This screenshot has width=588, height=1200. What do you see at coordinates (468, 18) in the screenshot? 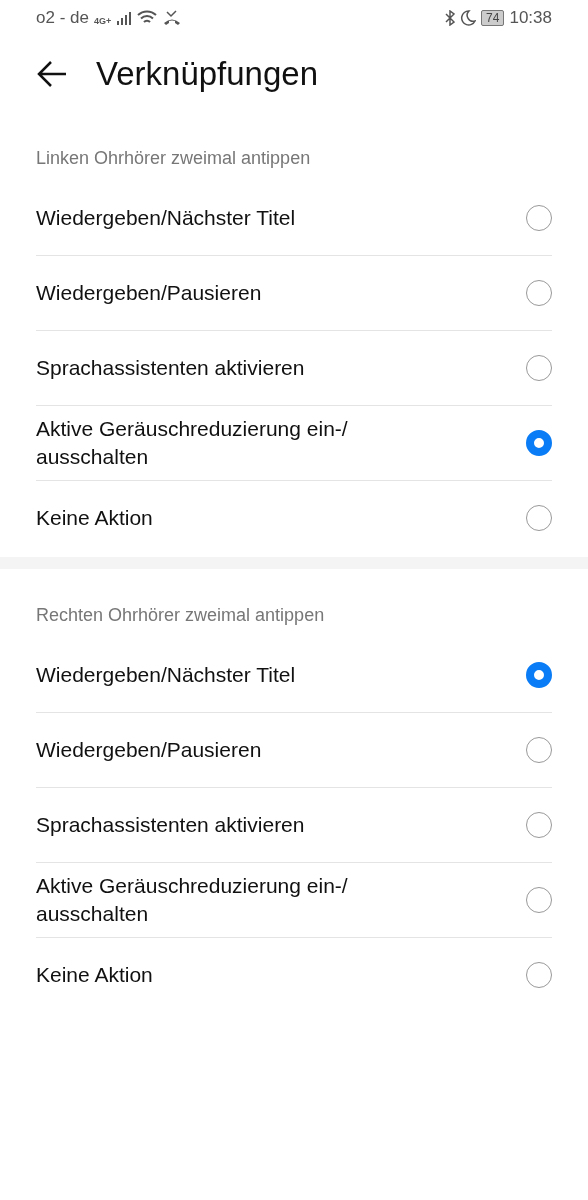
I see `moon-icon` at bounding box center [468, 18].